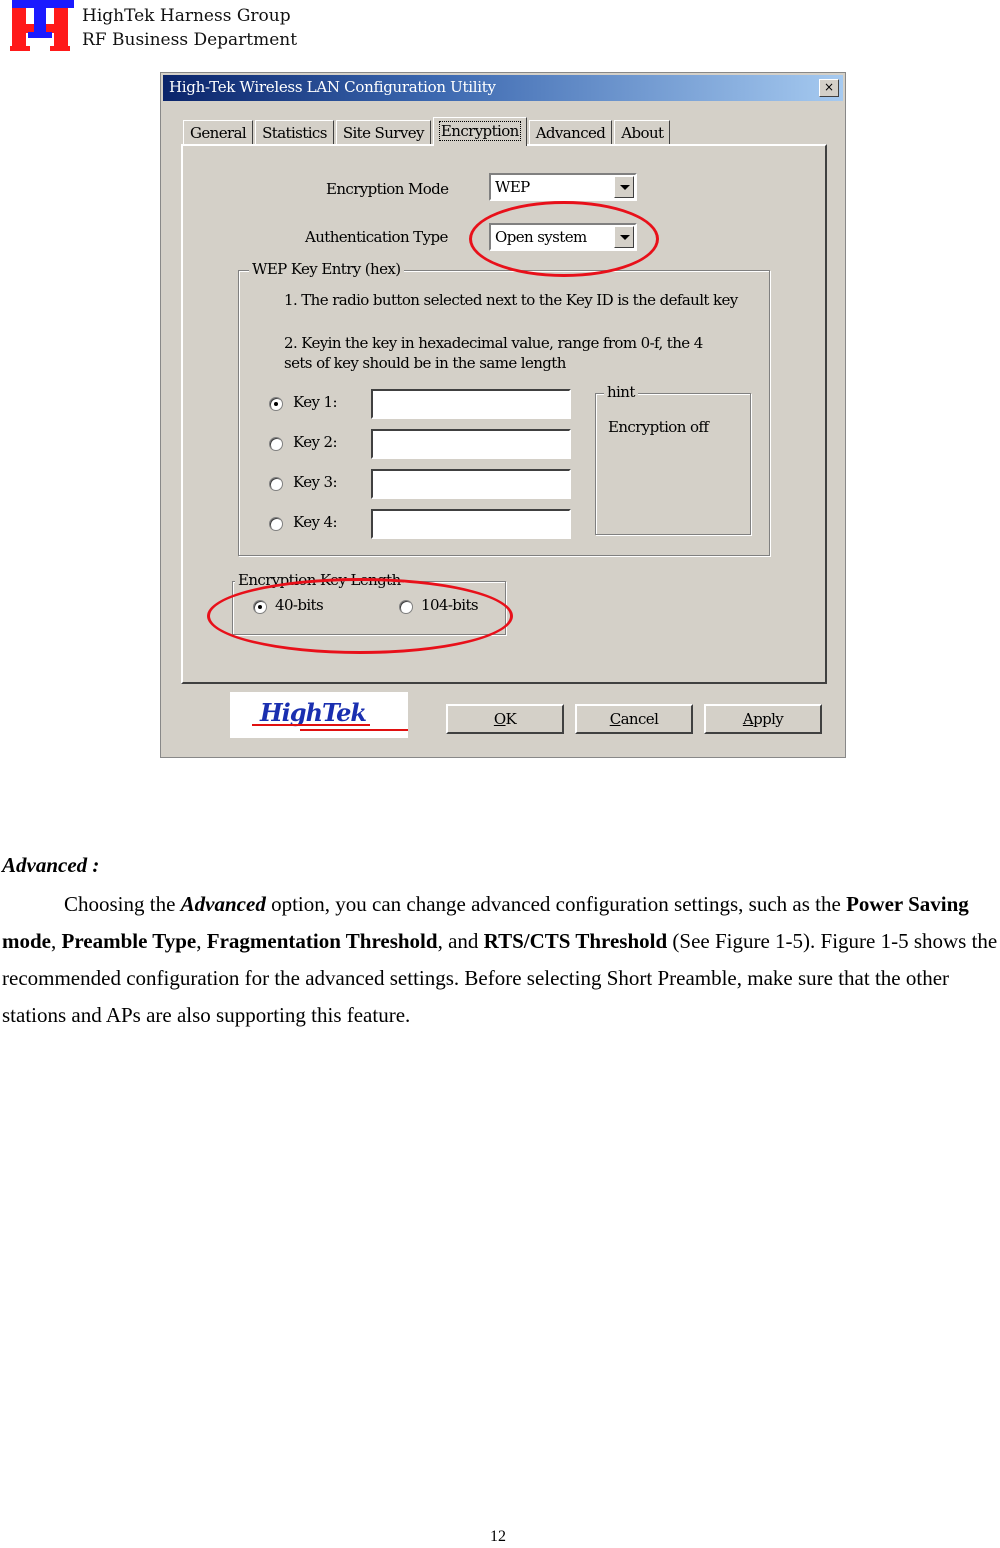  Describe the element at coordinates (315, 442) in the screenshot. I see `key2-label: Key 2:` at that location.